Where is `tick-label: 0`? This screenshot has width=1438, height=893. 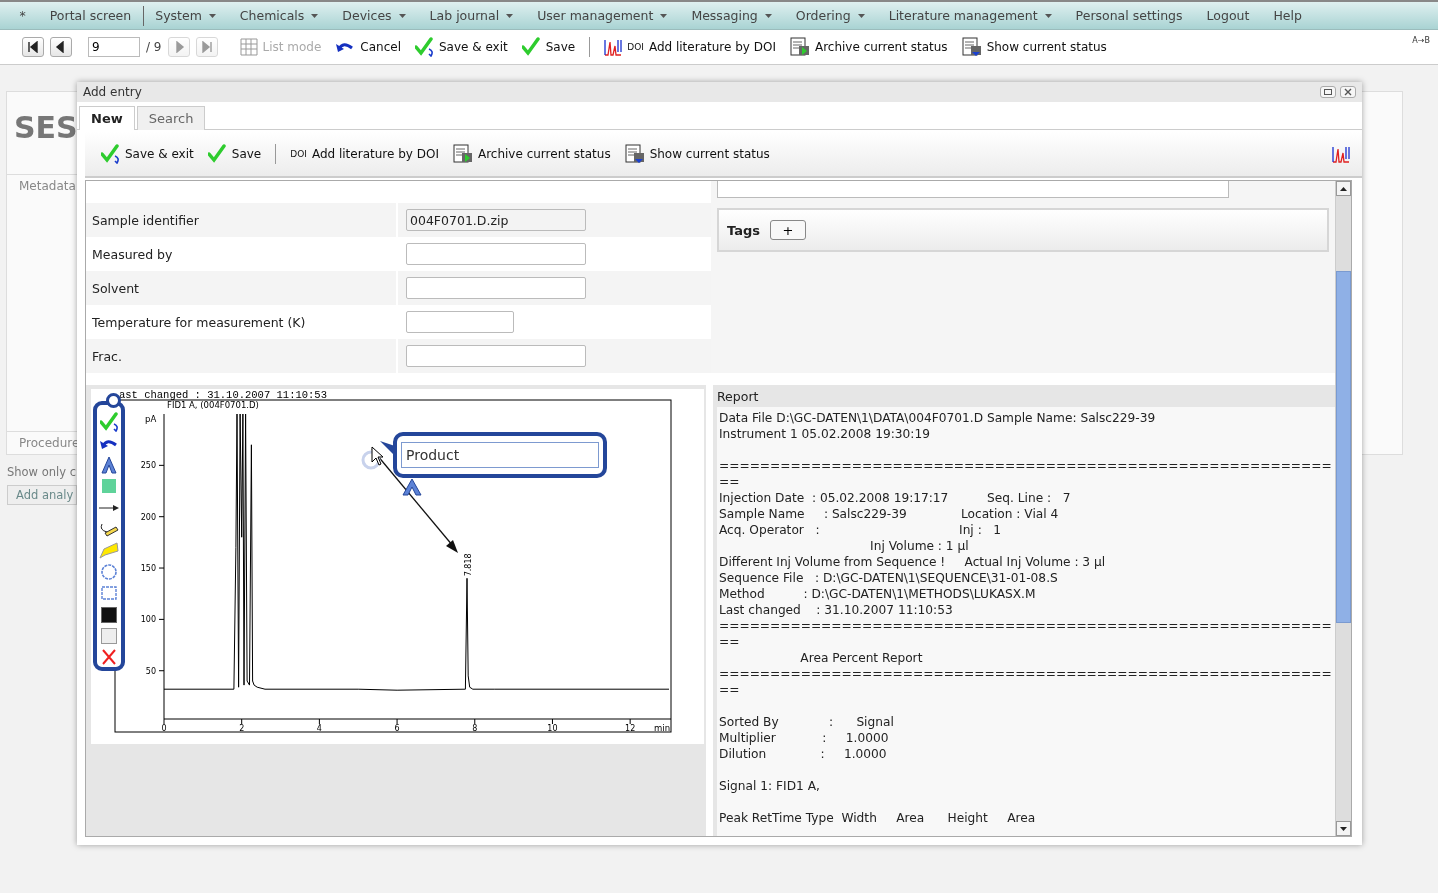
tick-label: 0 is located at coordinates (164, 728).